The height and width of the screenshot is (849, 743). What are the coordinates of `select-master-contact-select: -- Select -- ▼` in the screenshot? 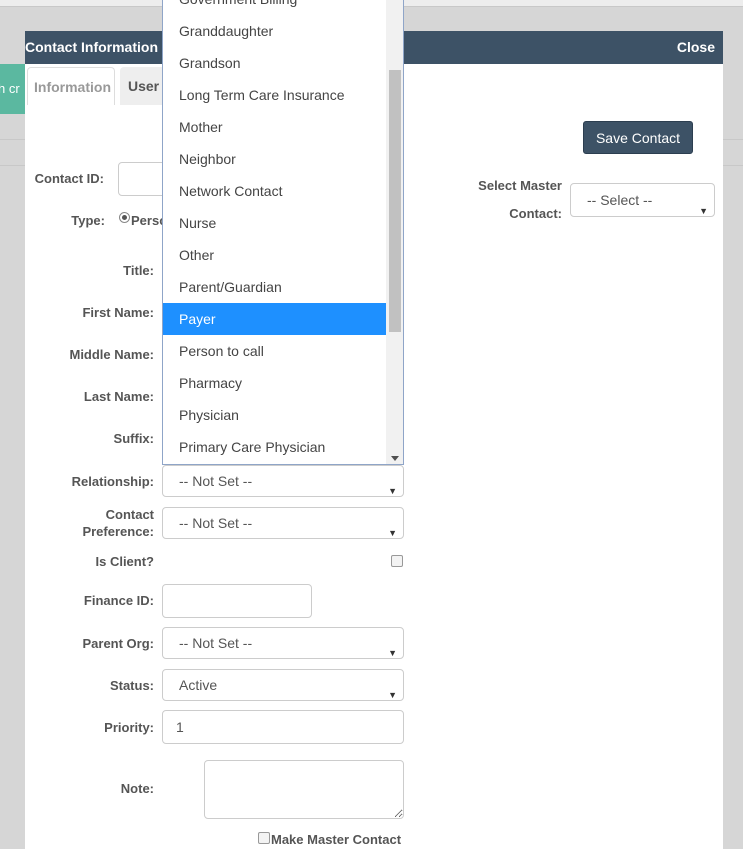 It's located at (642, 200).